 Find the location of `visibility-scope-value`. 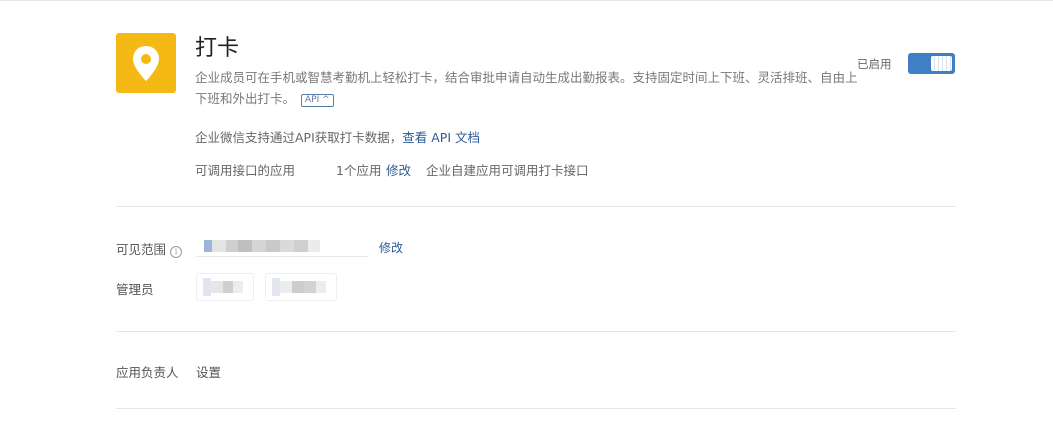

visibility-scope-value is located at coordinates (282, 246).